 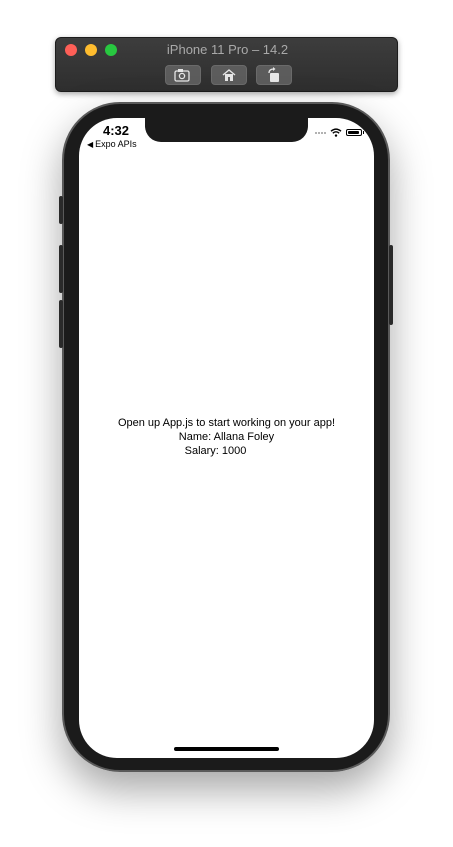 What do you see at coordinates (116, 130) in the screenshot?
I see `status-time: 4:32` at bounding box center [116, 130].